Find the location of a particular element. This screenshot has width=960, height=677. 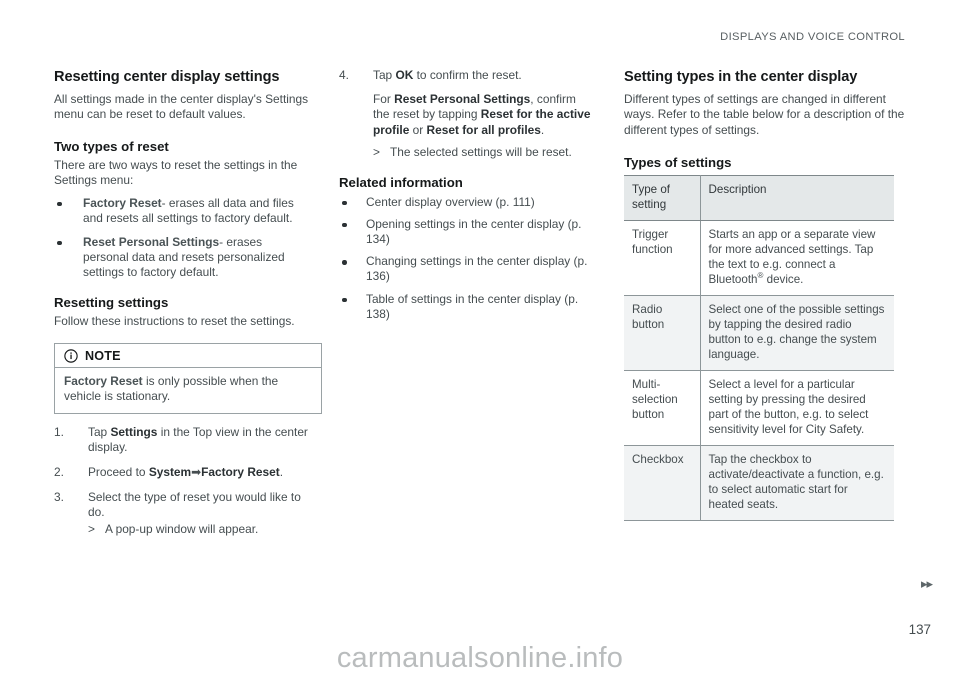

list-item: Center display overview (p. 111) is located at coordinates (466, 202).